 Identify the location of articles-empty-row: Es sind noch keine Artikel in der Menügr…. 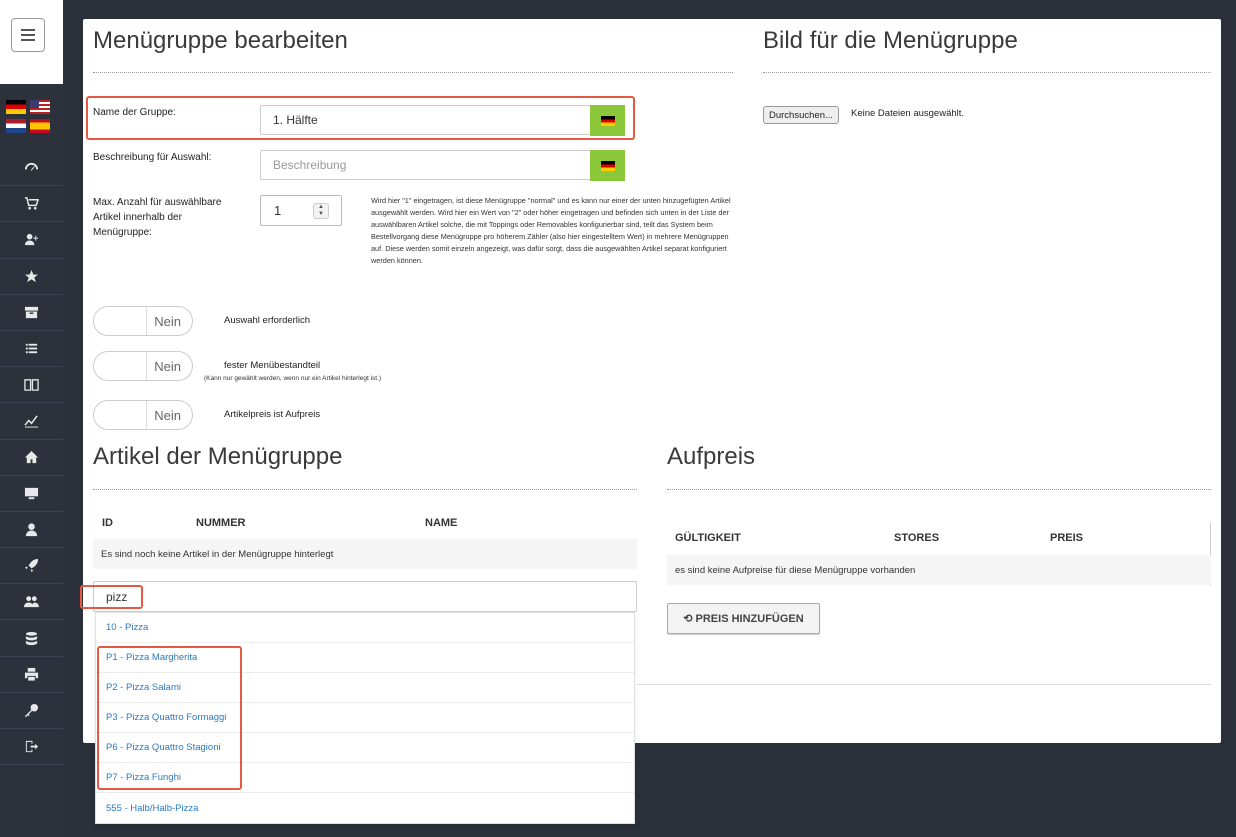
(365, 554).